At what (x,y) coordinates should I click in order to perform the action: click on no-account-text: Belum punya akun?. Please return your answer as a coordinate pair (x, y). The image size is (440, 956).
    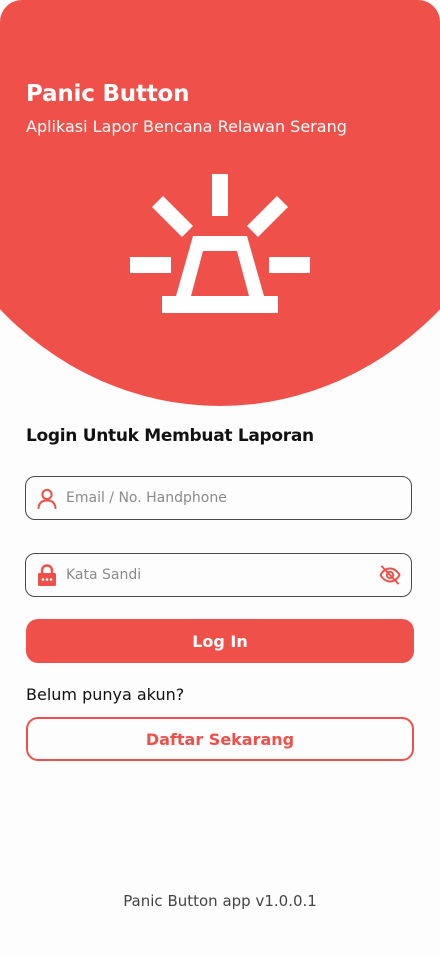
    Looking at the image, I should click on (105, 694).